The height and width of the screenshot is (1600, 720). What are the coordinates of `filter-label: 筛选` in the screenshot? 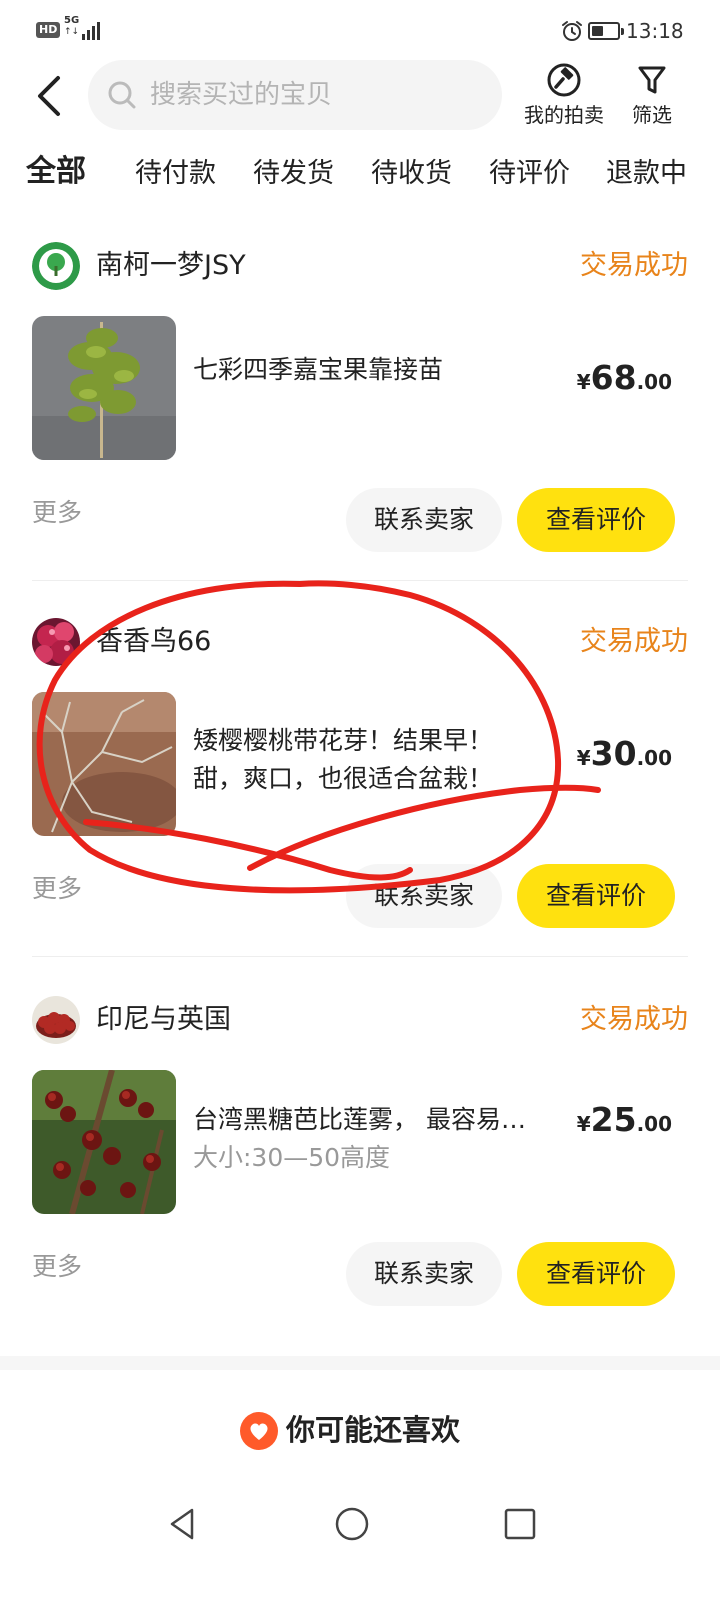 It's located at (652, 115).